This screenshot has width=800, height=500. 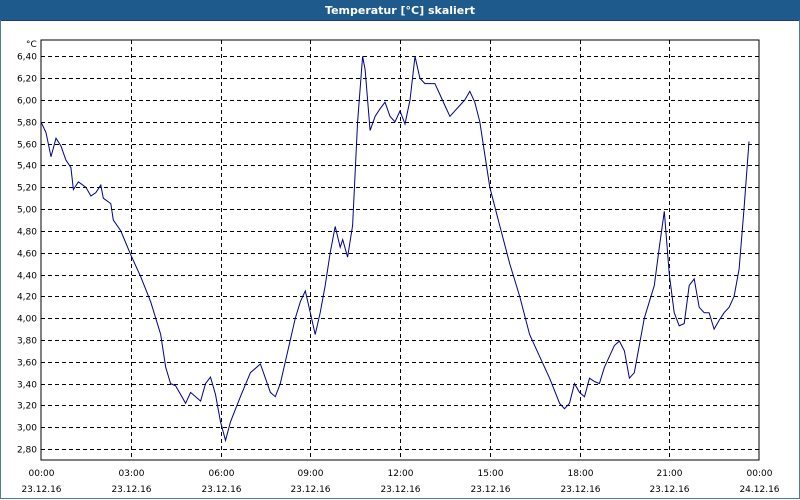 I want to click on y-tick-label: 4,80, so click(x=27, y=233).